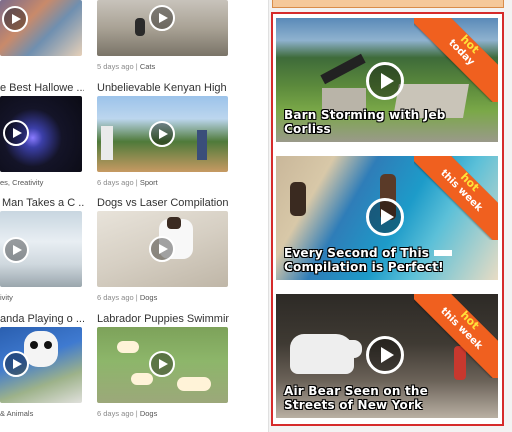  I want to click on category-link: es, Creativity, so click(21, 182).